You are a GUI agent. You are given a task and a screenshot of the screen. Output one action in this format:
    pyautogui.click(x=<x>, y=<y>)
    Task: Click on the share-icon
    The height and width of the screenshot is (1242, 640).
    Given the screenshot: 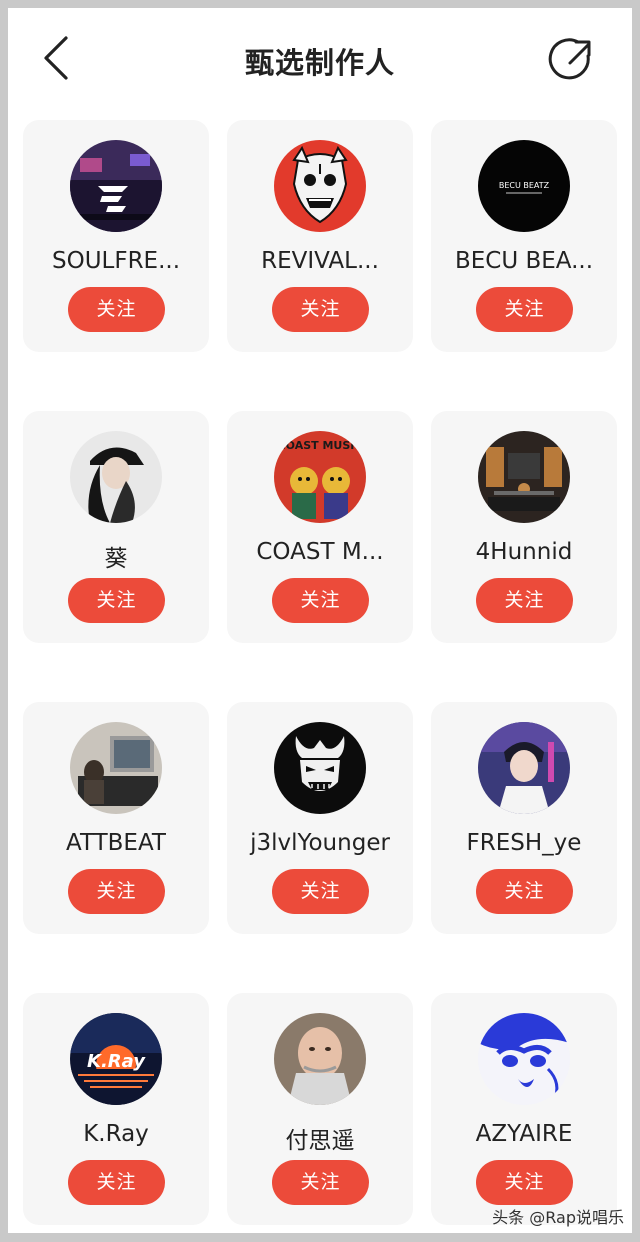 What is the action you would take?
    pyautogui.click(x=572, y=58)
    